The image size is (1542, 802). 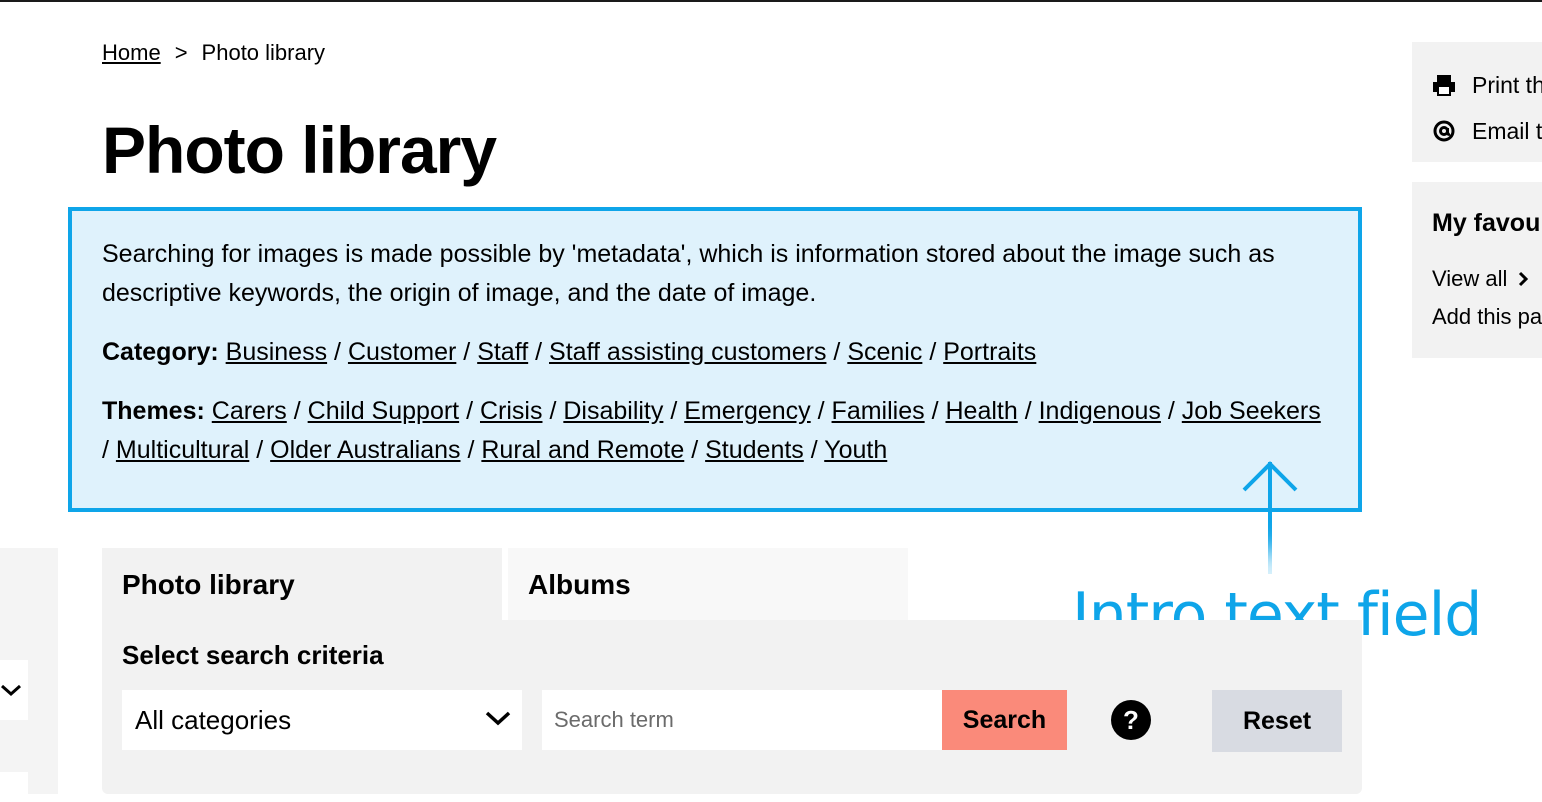 I want to click on category-link: Customer, so click(x=402, y=352).